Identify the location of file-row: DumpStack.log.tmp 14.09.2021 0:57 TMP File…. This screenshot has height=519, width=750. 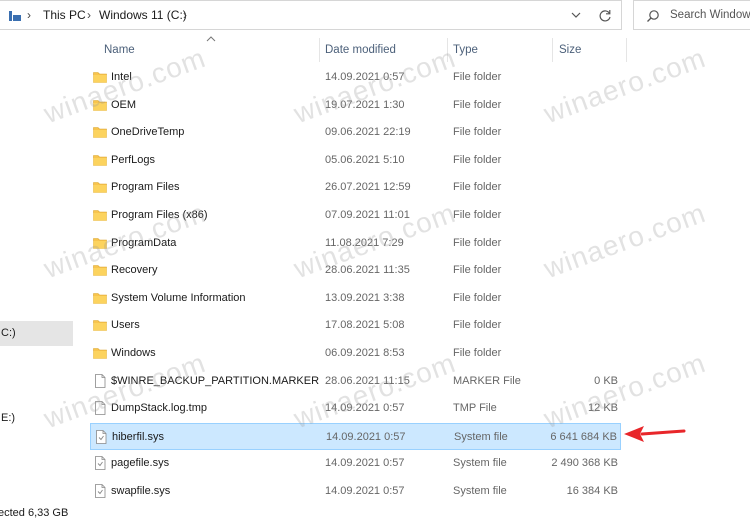
(355, 408).